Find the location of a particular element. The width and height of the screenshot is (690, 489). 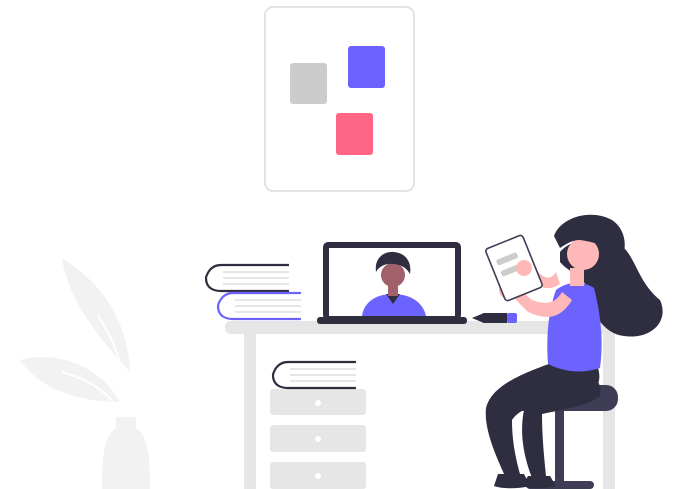

drawer-middle-knob is located at coordinates (318, 439).